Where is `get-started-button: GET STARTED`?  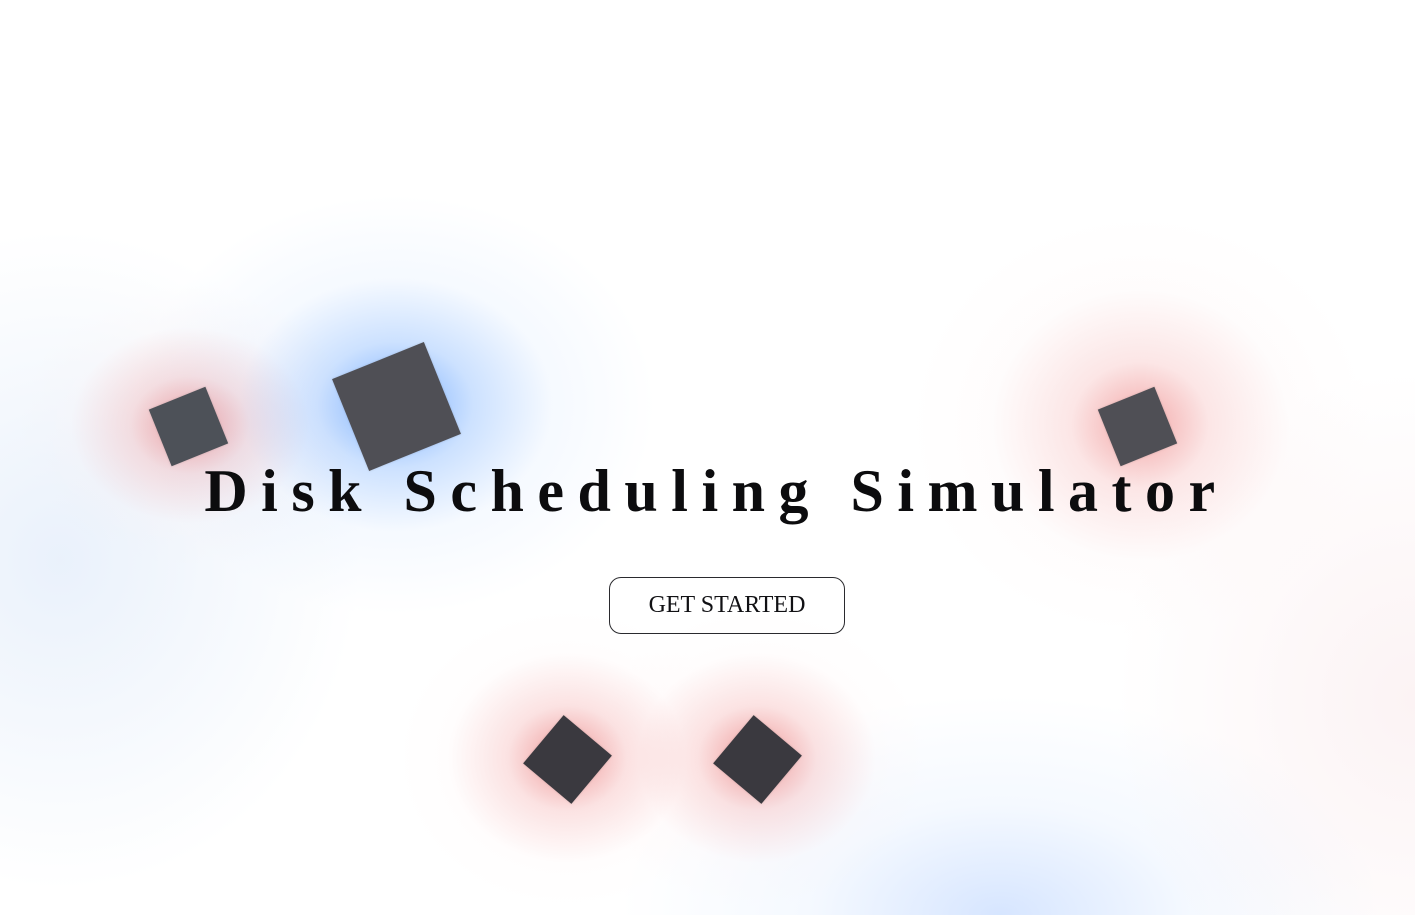 get-started-button: GET STARTED is located at coordinates (727, 605).